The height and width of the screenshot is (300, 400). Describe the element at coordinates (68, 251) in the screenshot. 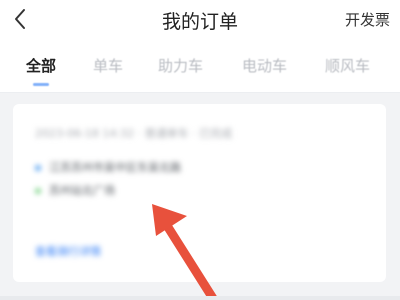

I see `order-detail-link: 查看骑行详情` at that location.